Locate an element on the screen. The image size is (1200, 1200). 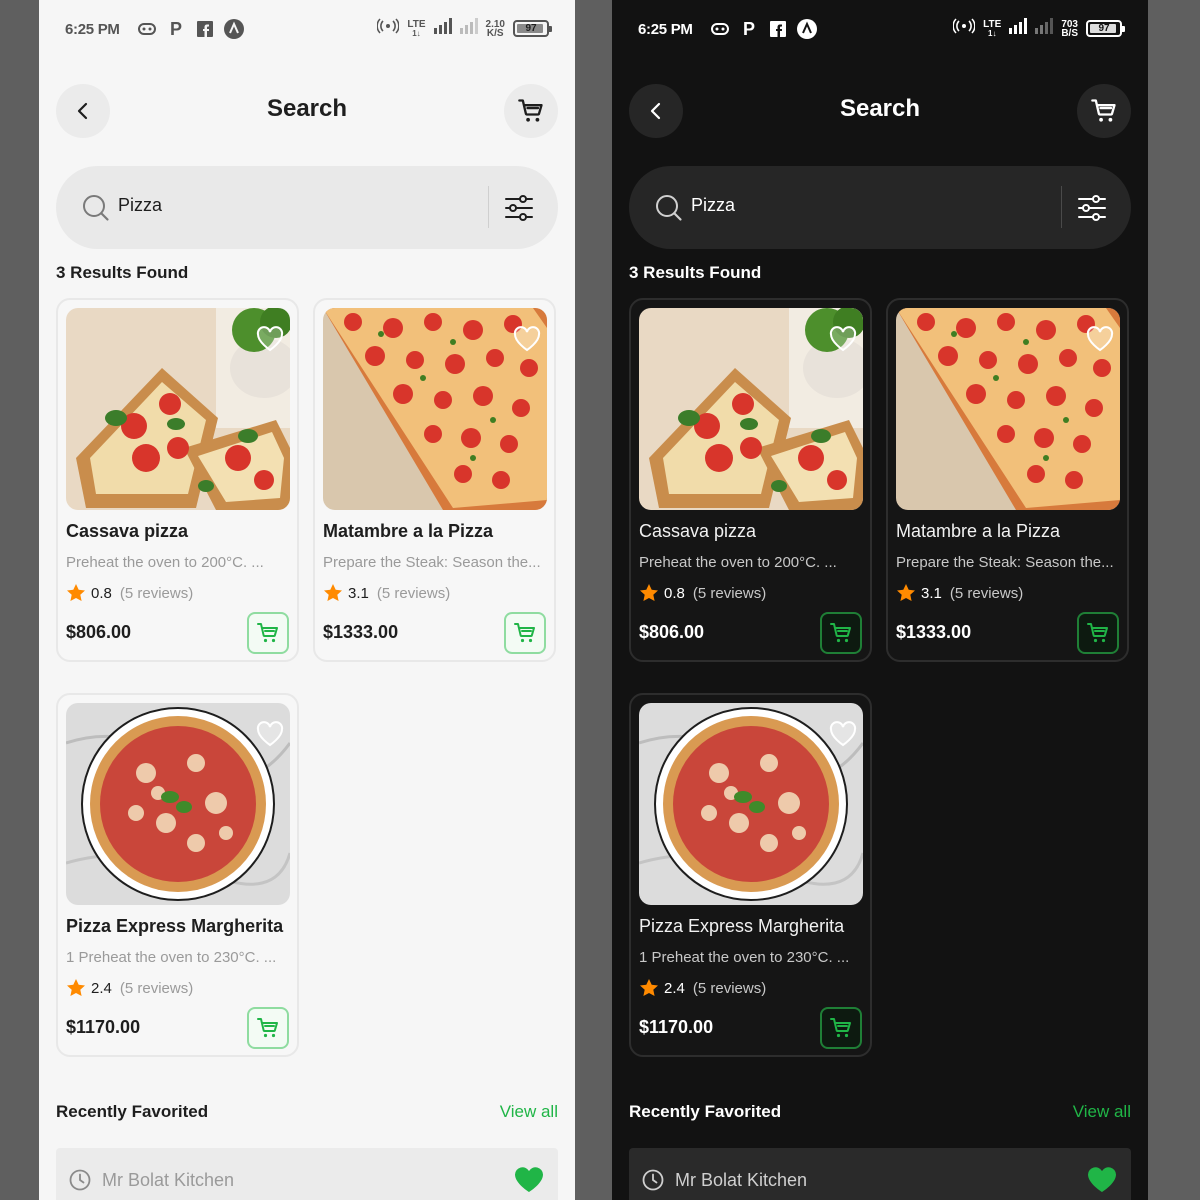
search-divider is located at coordinates (488, 207).